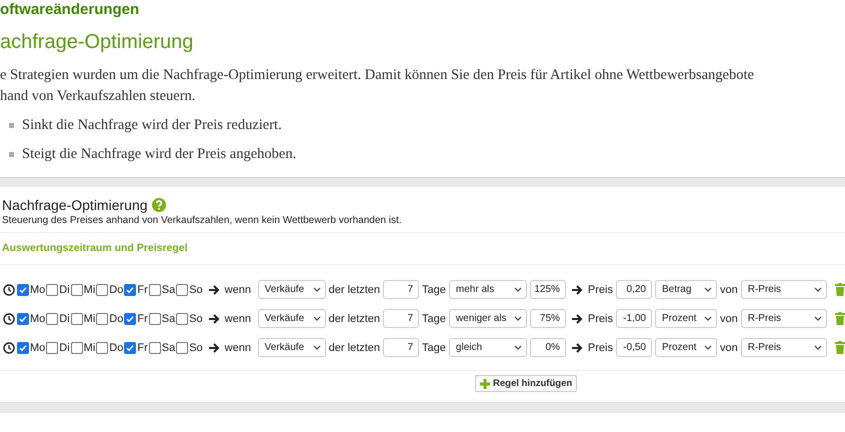 This screenshot has width=845, height=432. What do you see at coordinates (422, 223) in the screenshot?
I see `card-subtitle: Steuerung des Preises anhand von Verkaufszahlen, wenn kein Wettbewerb vorhanden ist.` at bounding box center [422, 223].